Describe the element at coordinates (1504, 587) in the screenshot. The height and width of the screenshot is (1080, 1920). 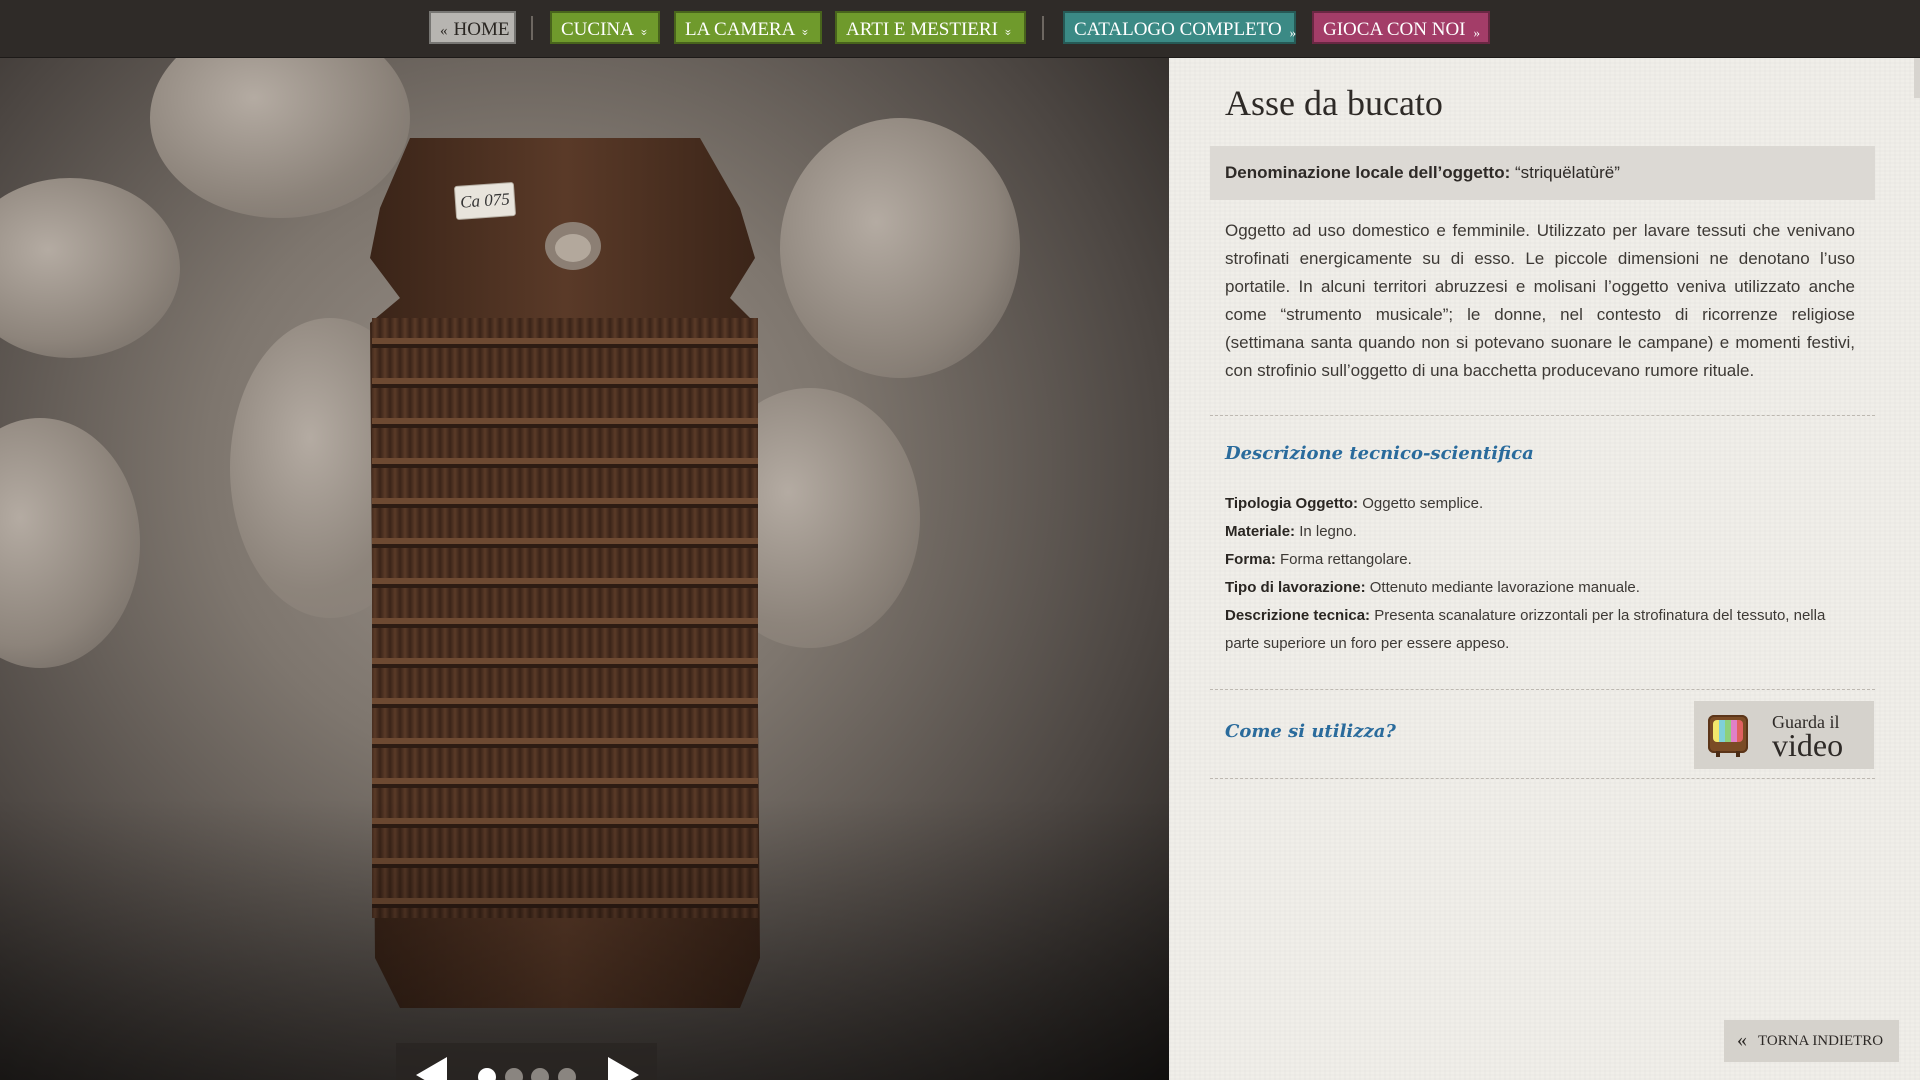
I see `spec-value: Ottenuto mediante lavorazione manuale.` at that location.